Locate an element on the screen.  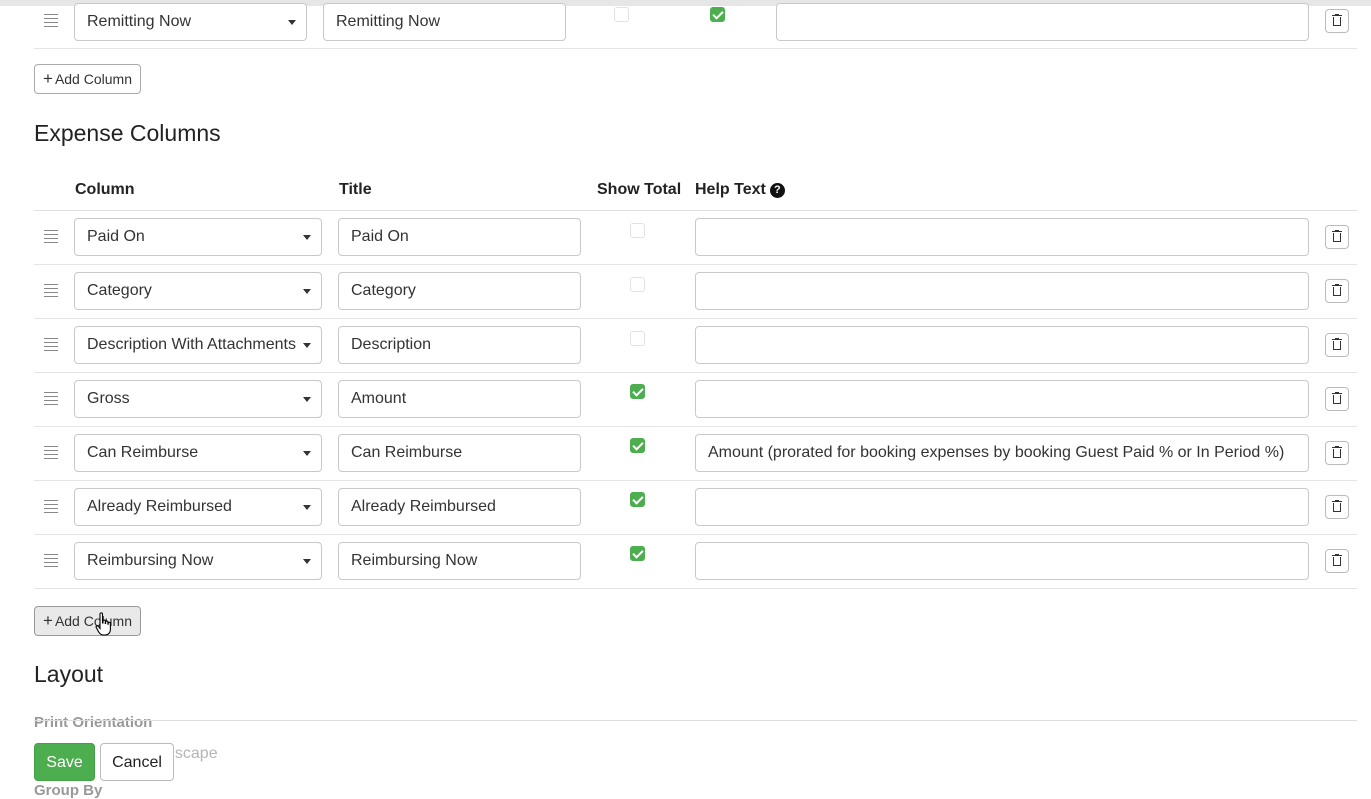
expense-column-row: Category Category is located at coordinates (695, 291).